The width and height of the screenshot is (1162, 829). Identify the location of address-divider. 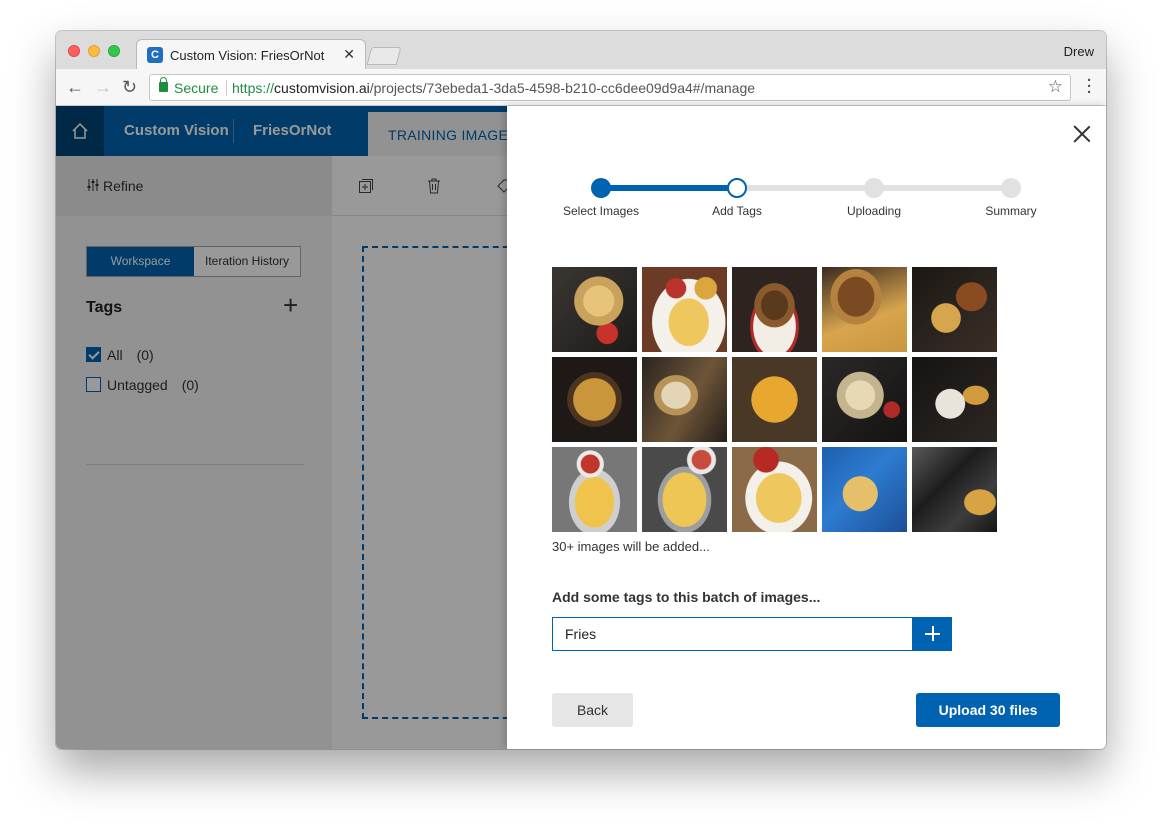
(226, 88).